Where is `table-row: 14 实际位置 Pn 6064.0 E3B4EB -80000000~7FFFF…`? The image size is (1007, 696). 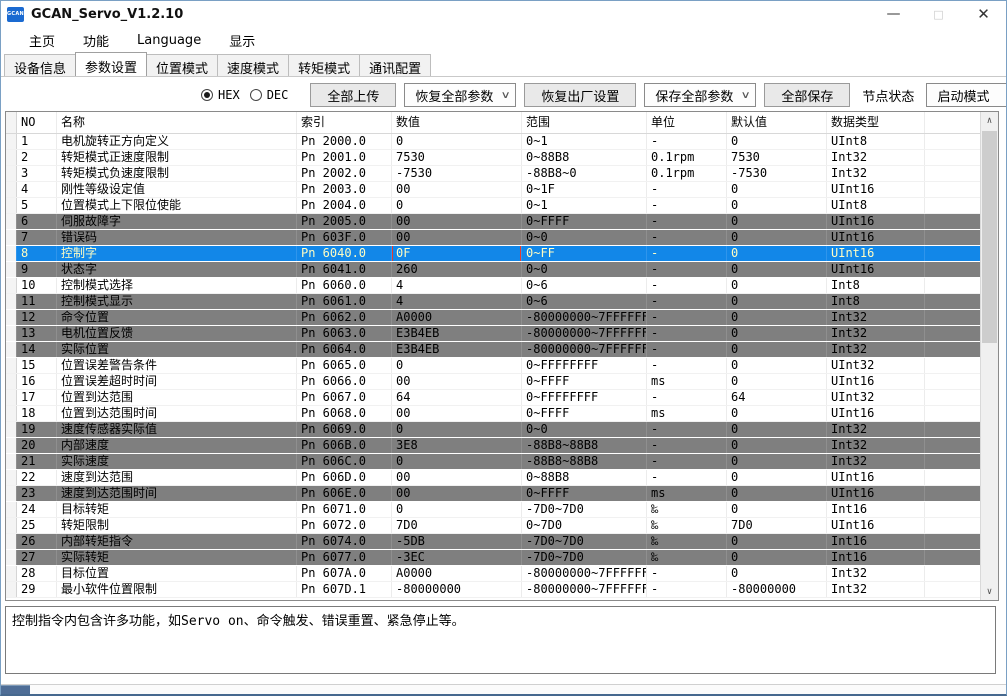
table-row: 14 实际位置 Pn 6064.0 E3B4EB -80000000~7FFFF… is located at coordinates (493, 350).